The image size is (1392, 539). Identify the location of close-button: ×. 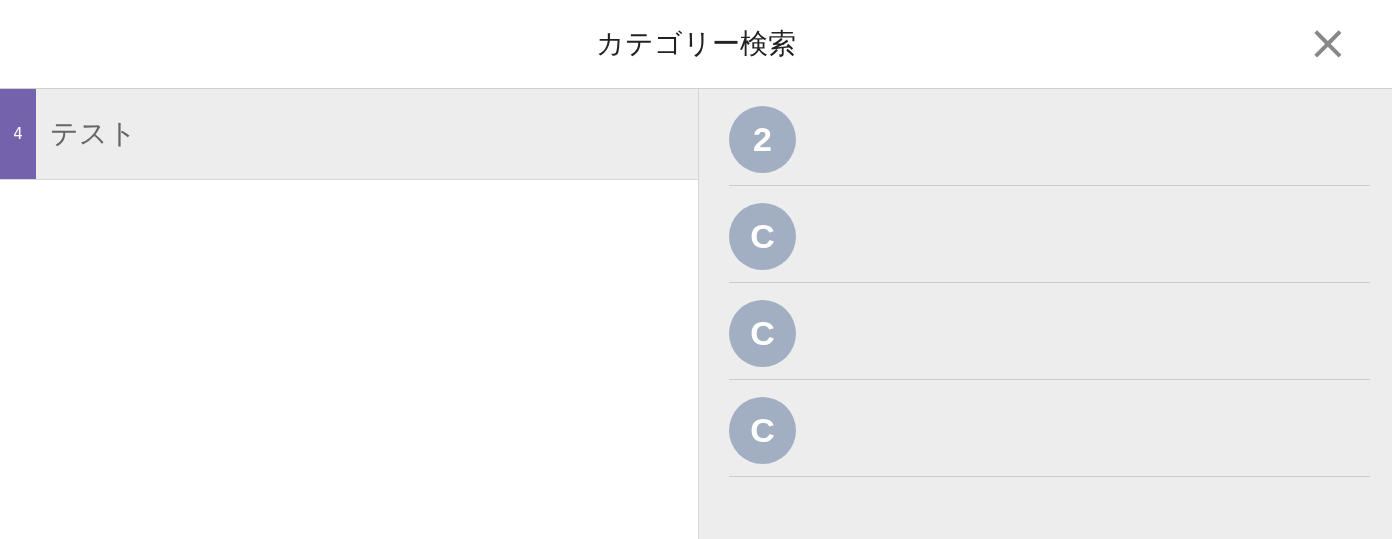
(1327, 42).